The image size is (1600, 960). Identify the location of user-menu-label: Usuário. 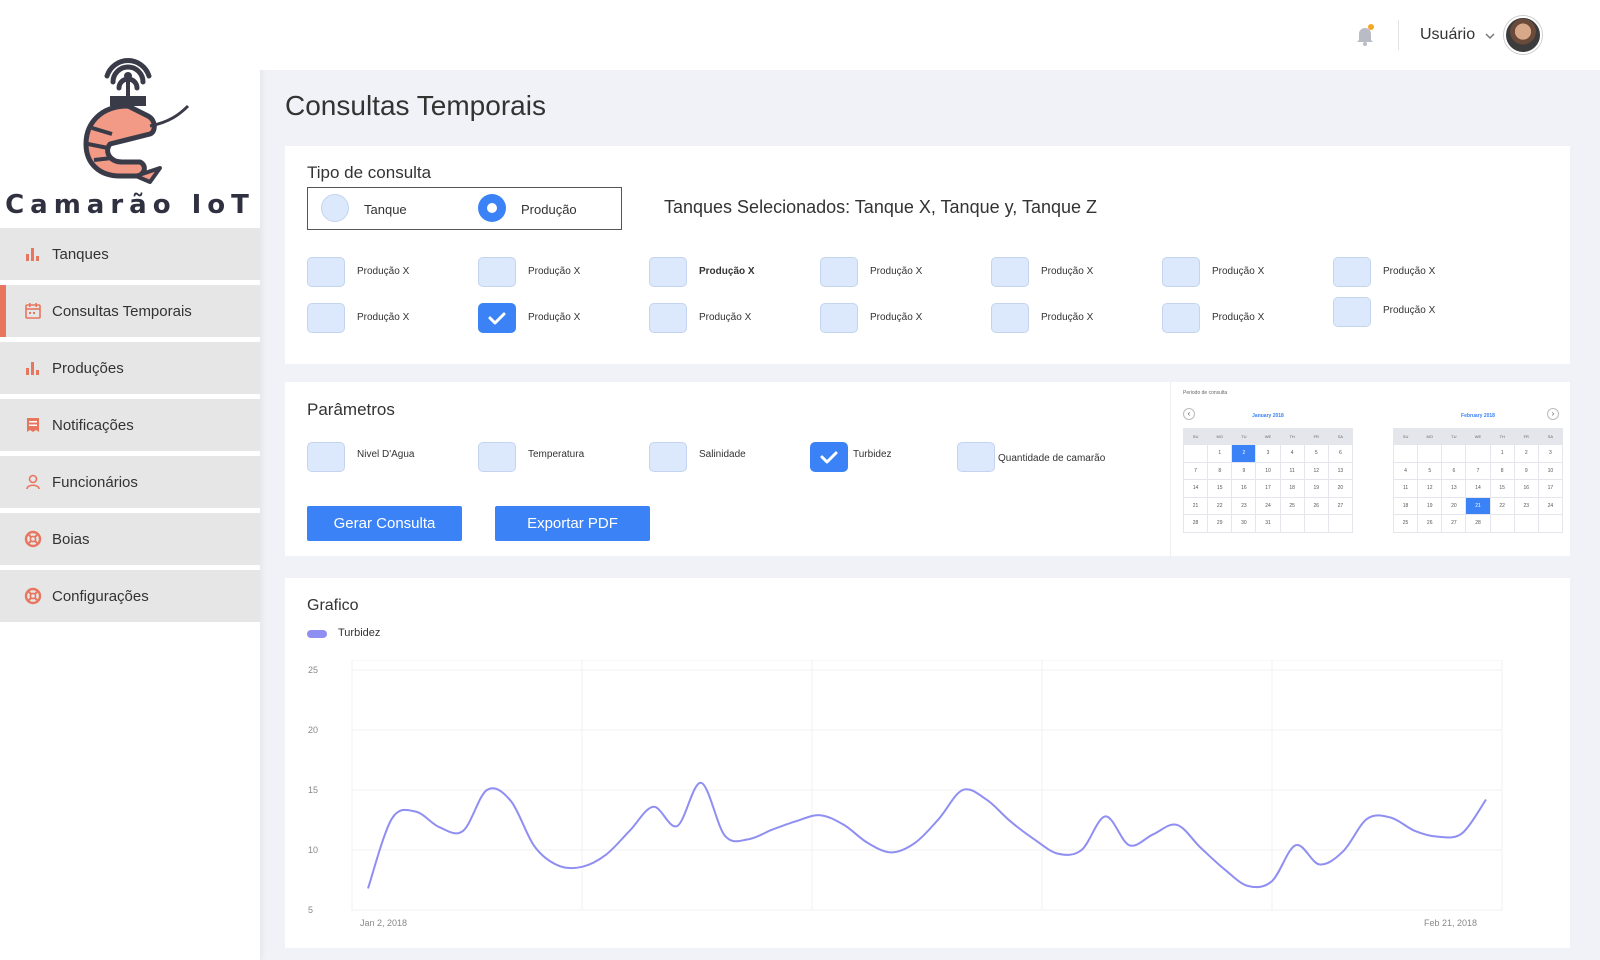
(1447, 35).